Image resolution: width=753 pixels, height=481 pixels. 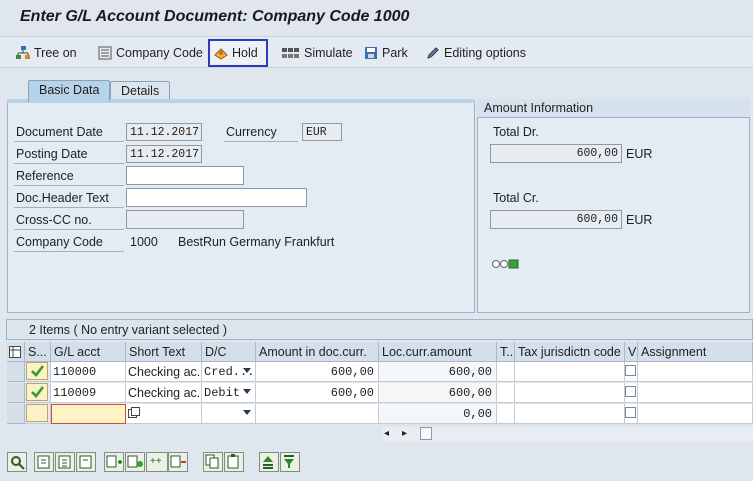 I want to click on select-block-icon, so click(x=65, y=462).